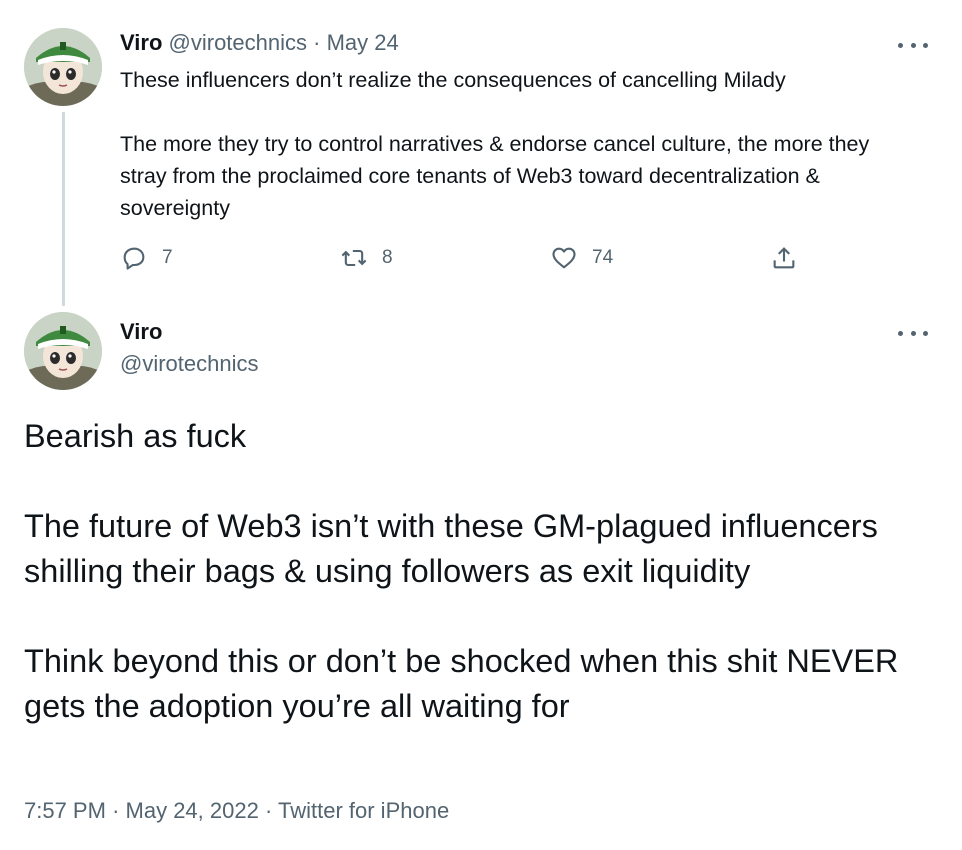 The height and width of the screenshot is (850, 962). I want to click on share-button, so click(791, 258).